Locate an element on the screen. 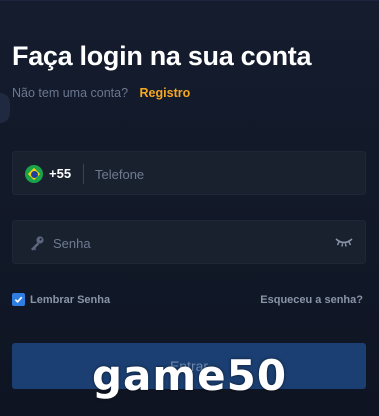 This screenshot has height=416, width=379. forgot-password-link: Esqueceu a senha? is located at coordinates (311, 300).